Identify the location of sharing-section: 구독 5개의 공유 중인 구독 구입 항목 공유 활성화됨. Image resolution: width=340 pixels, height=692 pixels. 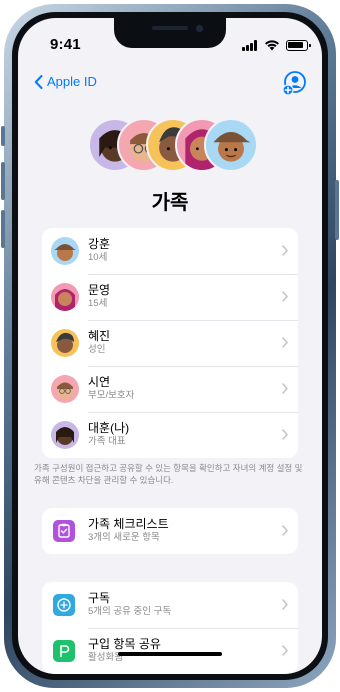
(170, 628).